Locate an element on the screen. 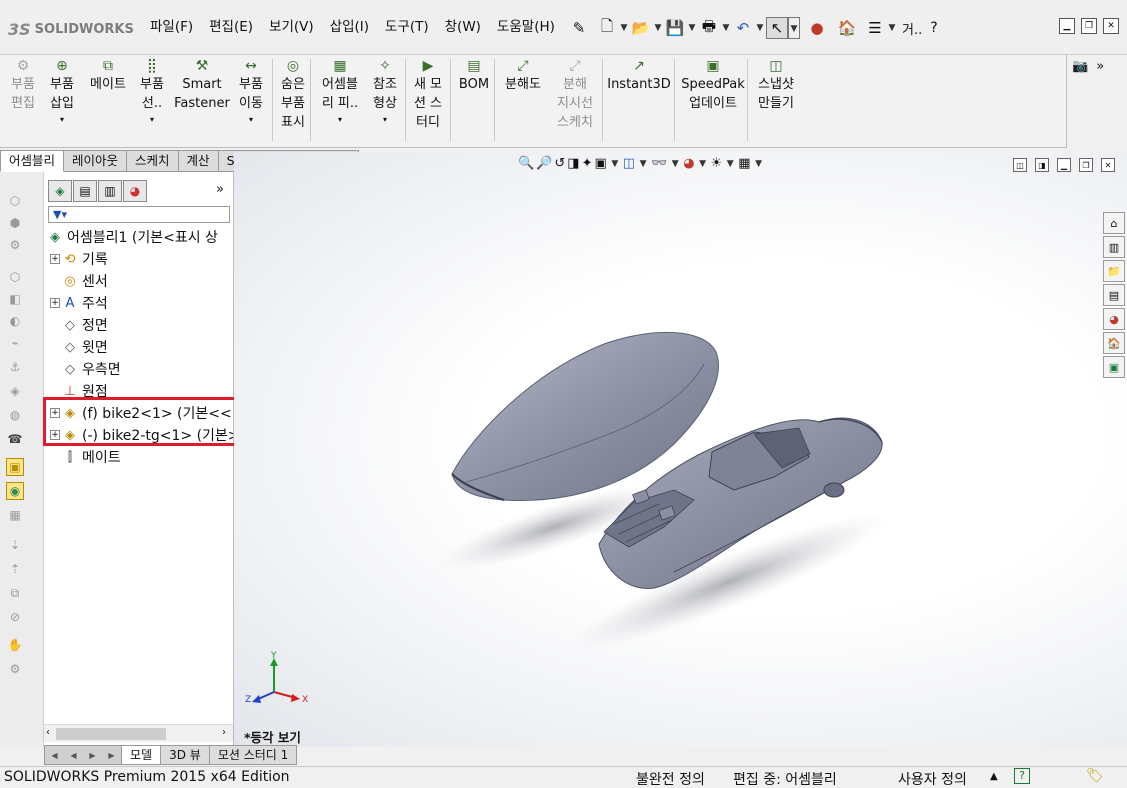 The image size is (1127, 788). tree-item: ⫿ 메이트 is located at coordinates (85, 457).